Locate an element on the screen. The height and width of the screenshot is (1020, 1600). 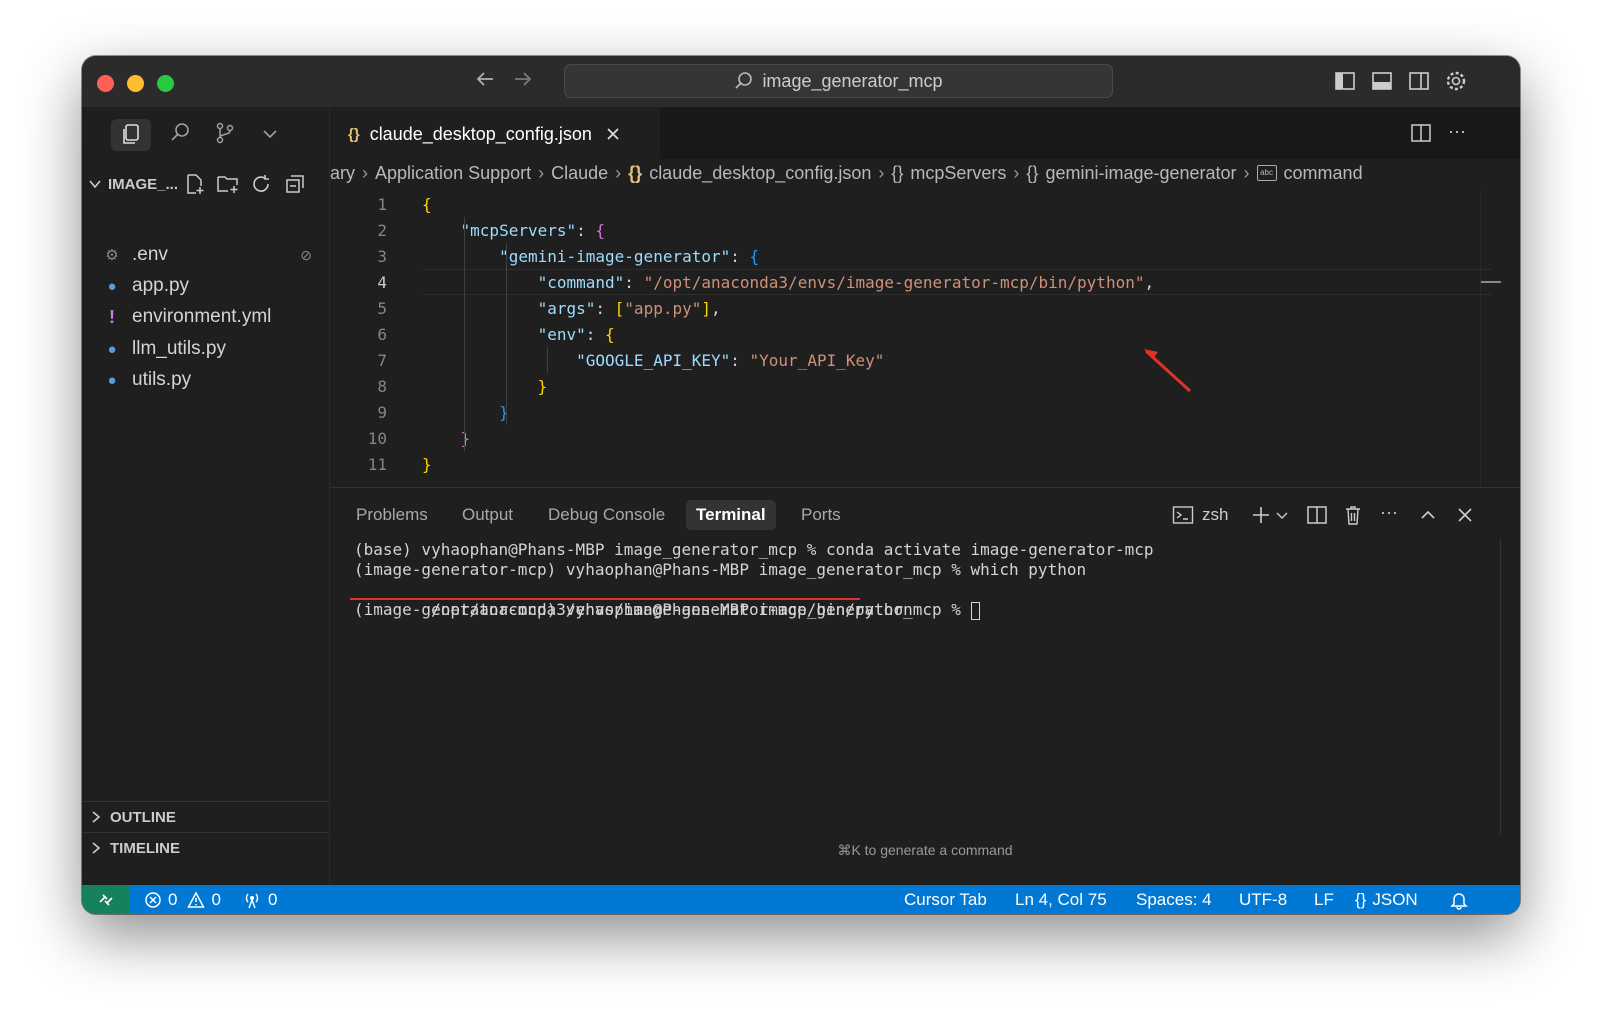
code-line: 7 "GOOGLE_API_KEY": "Your_API_Key" is located at coordinates (910, 360).